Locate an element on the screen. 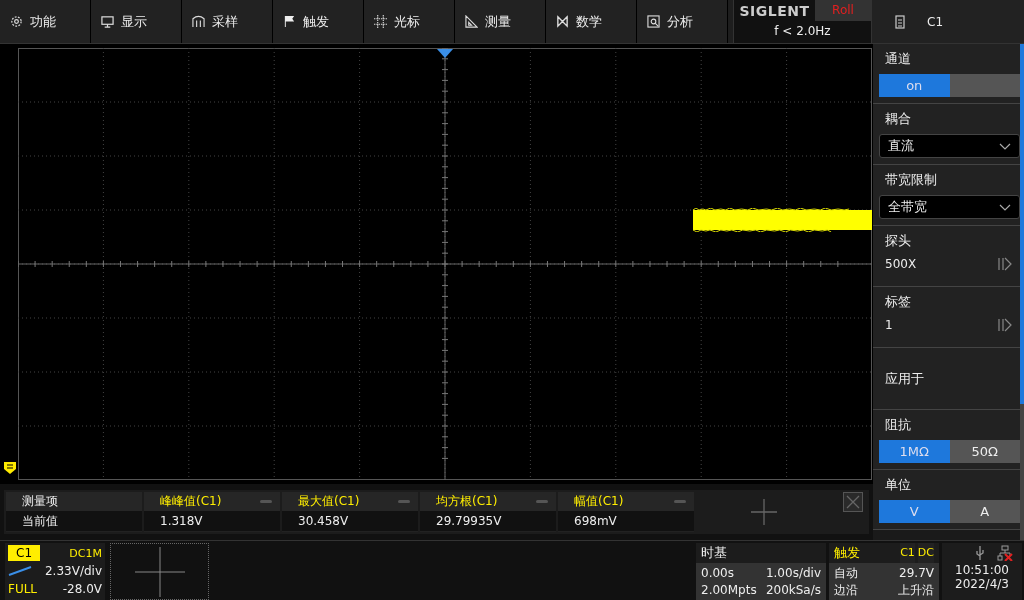  frequency-readout: f < 2.0Hz is located at coordinates (802, 31).